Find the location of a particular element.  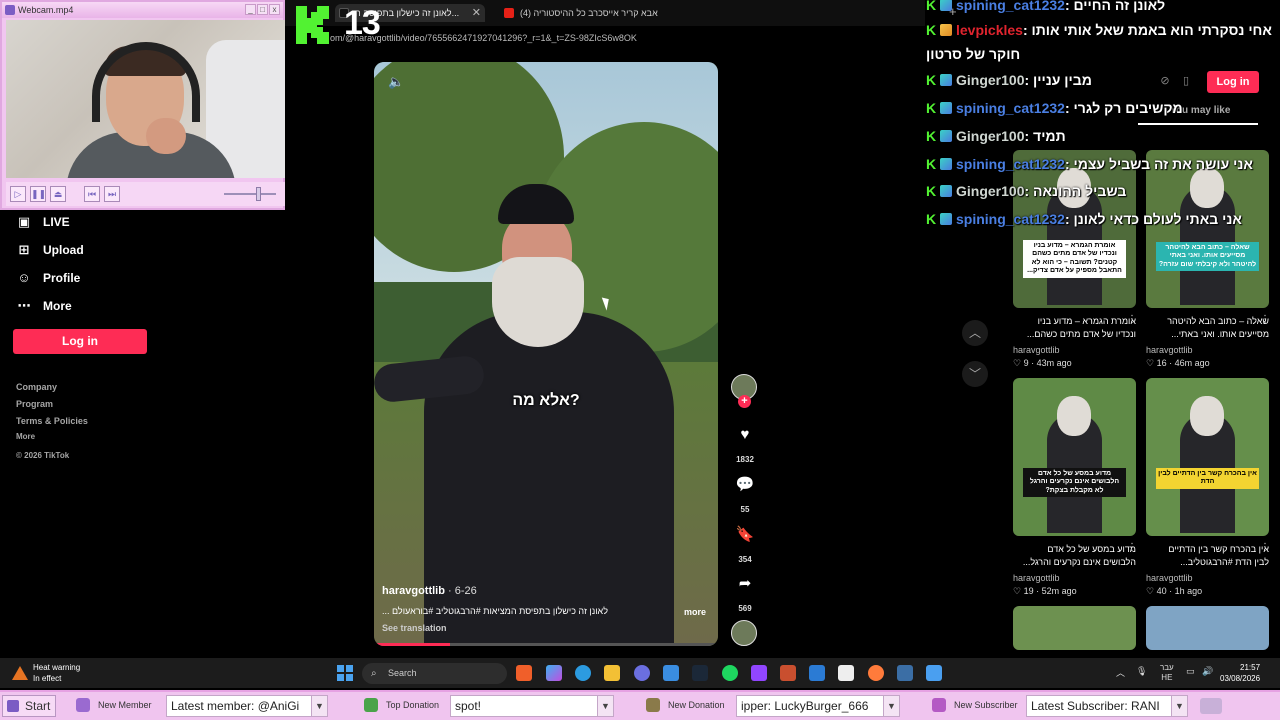

volume-slider is located at coordinates (250, 194).